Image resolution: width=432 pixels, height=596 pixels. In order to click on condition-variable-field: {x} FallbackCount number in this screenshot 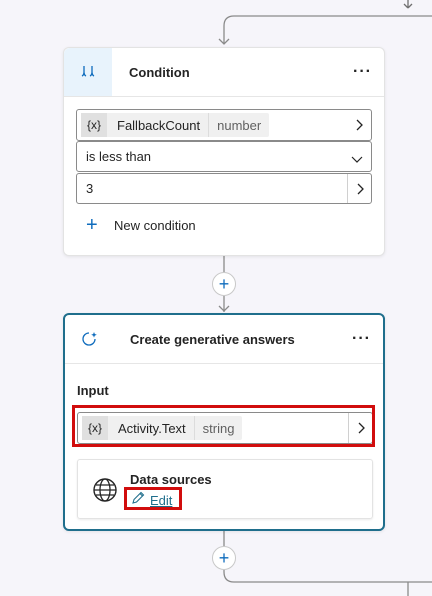, I will do `click(224, 125)`.